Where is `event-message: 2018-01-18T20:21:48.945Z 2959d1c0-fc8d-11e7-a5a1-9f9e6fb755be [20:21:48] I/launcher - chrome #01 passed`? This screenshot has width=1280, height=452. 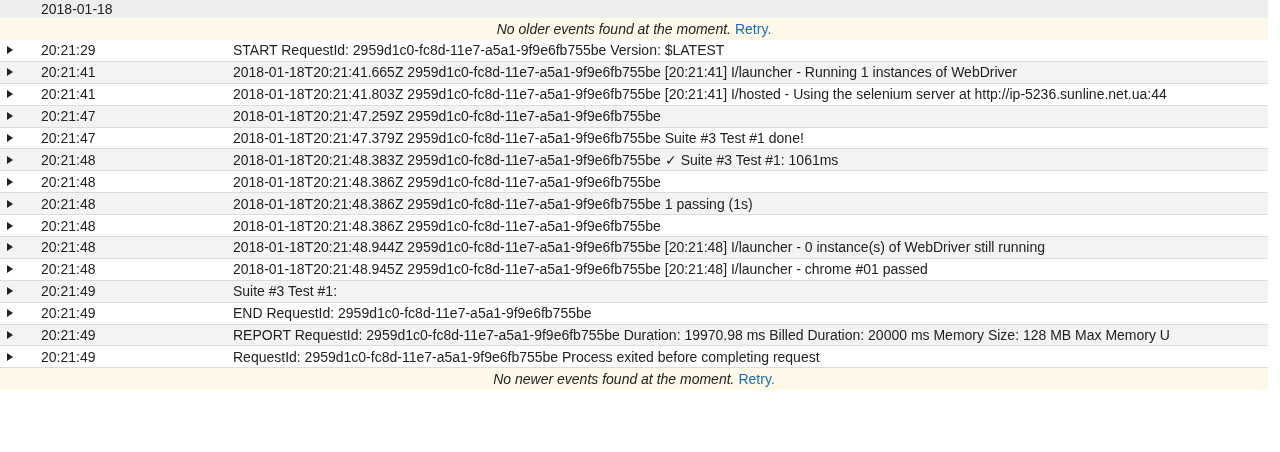 event-message: 2018-01-18T20:21:48.945Z 2959d1c0-fc8d-11e7-a5a1-9f9e6fb755be [20:21:48] I/launcher - chrome #01 passed is located at coordinates (580, 269).